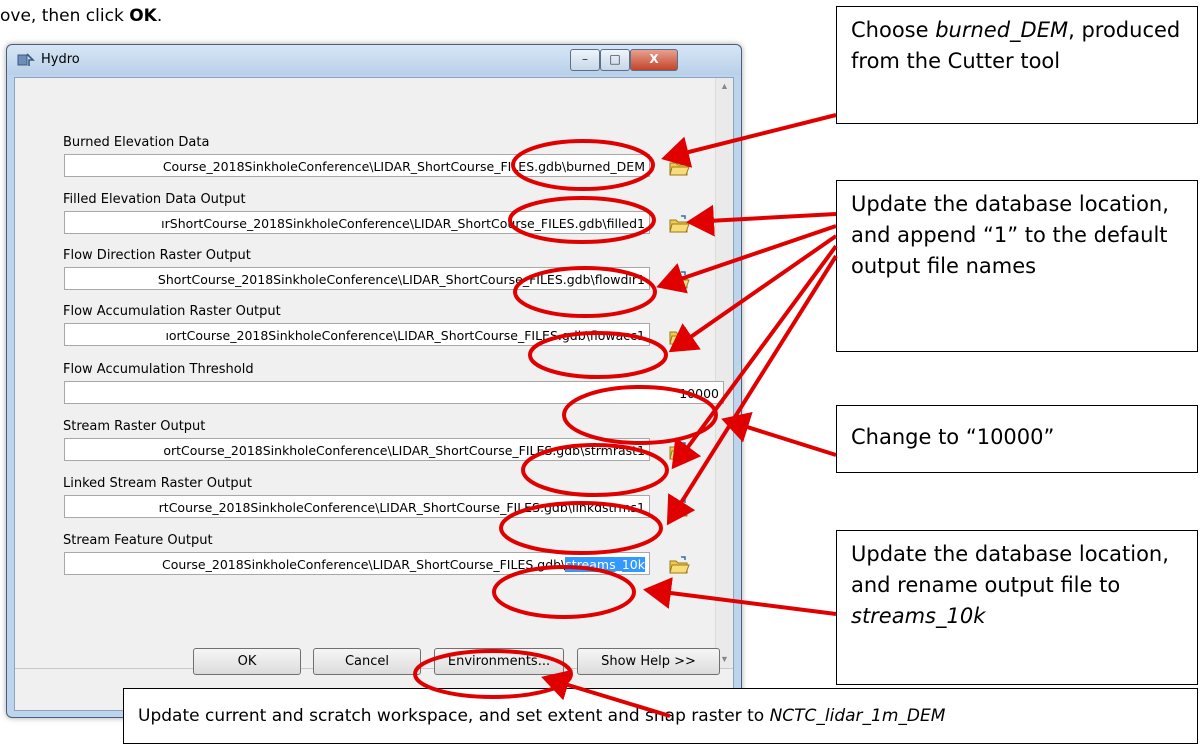 The image size is (1200, 750). Describe the element at coordinates (159, 16) in the screenshot. I see `instruction-text-end: .` at that location.